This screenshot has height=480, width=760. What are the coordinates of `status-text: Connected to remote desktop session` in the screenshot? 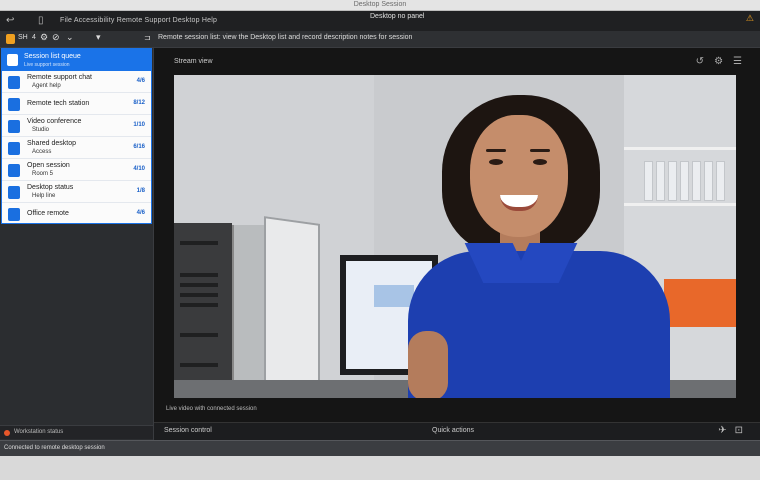 It's located at (54, 448).